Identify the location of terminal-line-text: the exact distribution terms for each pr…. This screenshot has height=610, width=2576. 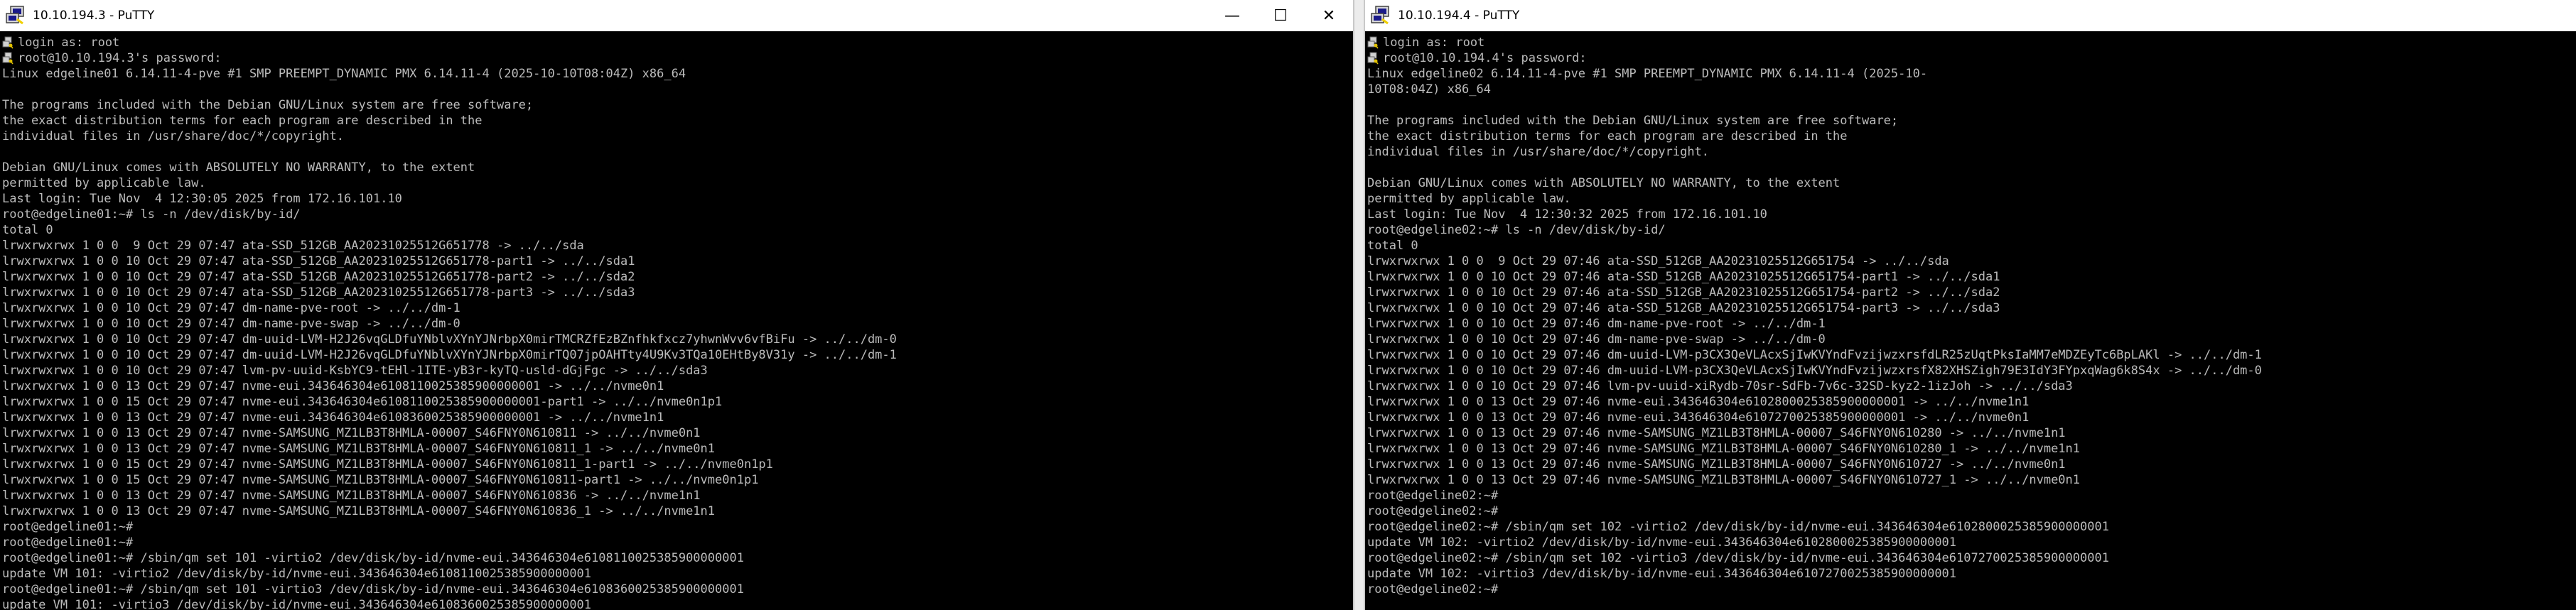
(242, 121).